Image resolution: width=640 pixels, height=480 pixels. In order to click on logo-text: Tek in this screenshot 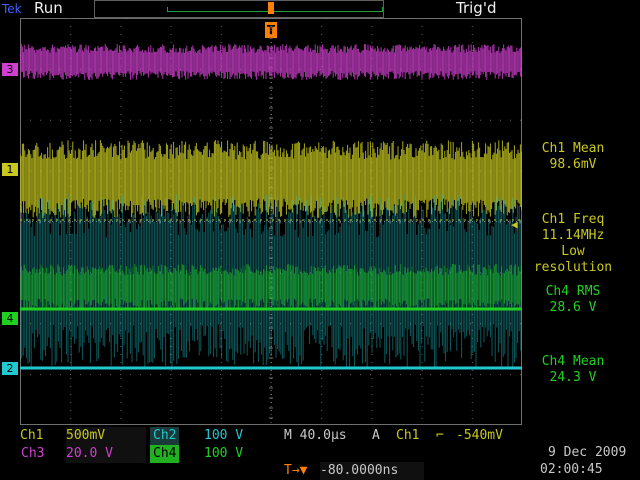, I will do `click(12, 9)`.